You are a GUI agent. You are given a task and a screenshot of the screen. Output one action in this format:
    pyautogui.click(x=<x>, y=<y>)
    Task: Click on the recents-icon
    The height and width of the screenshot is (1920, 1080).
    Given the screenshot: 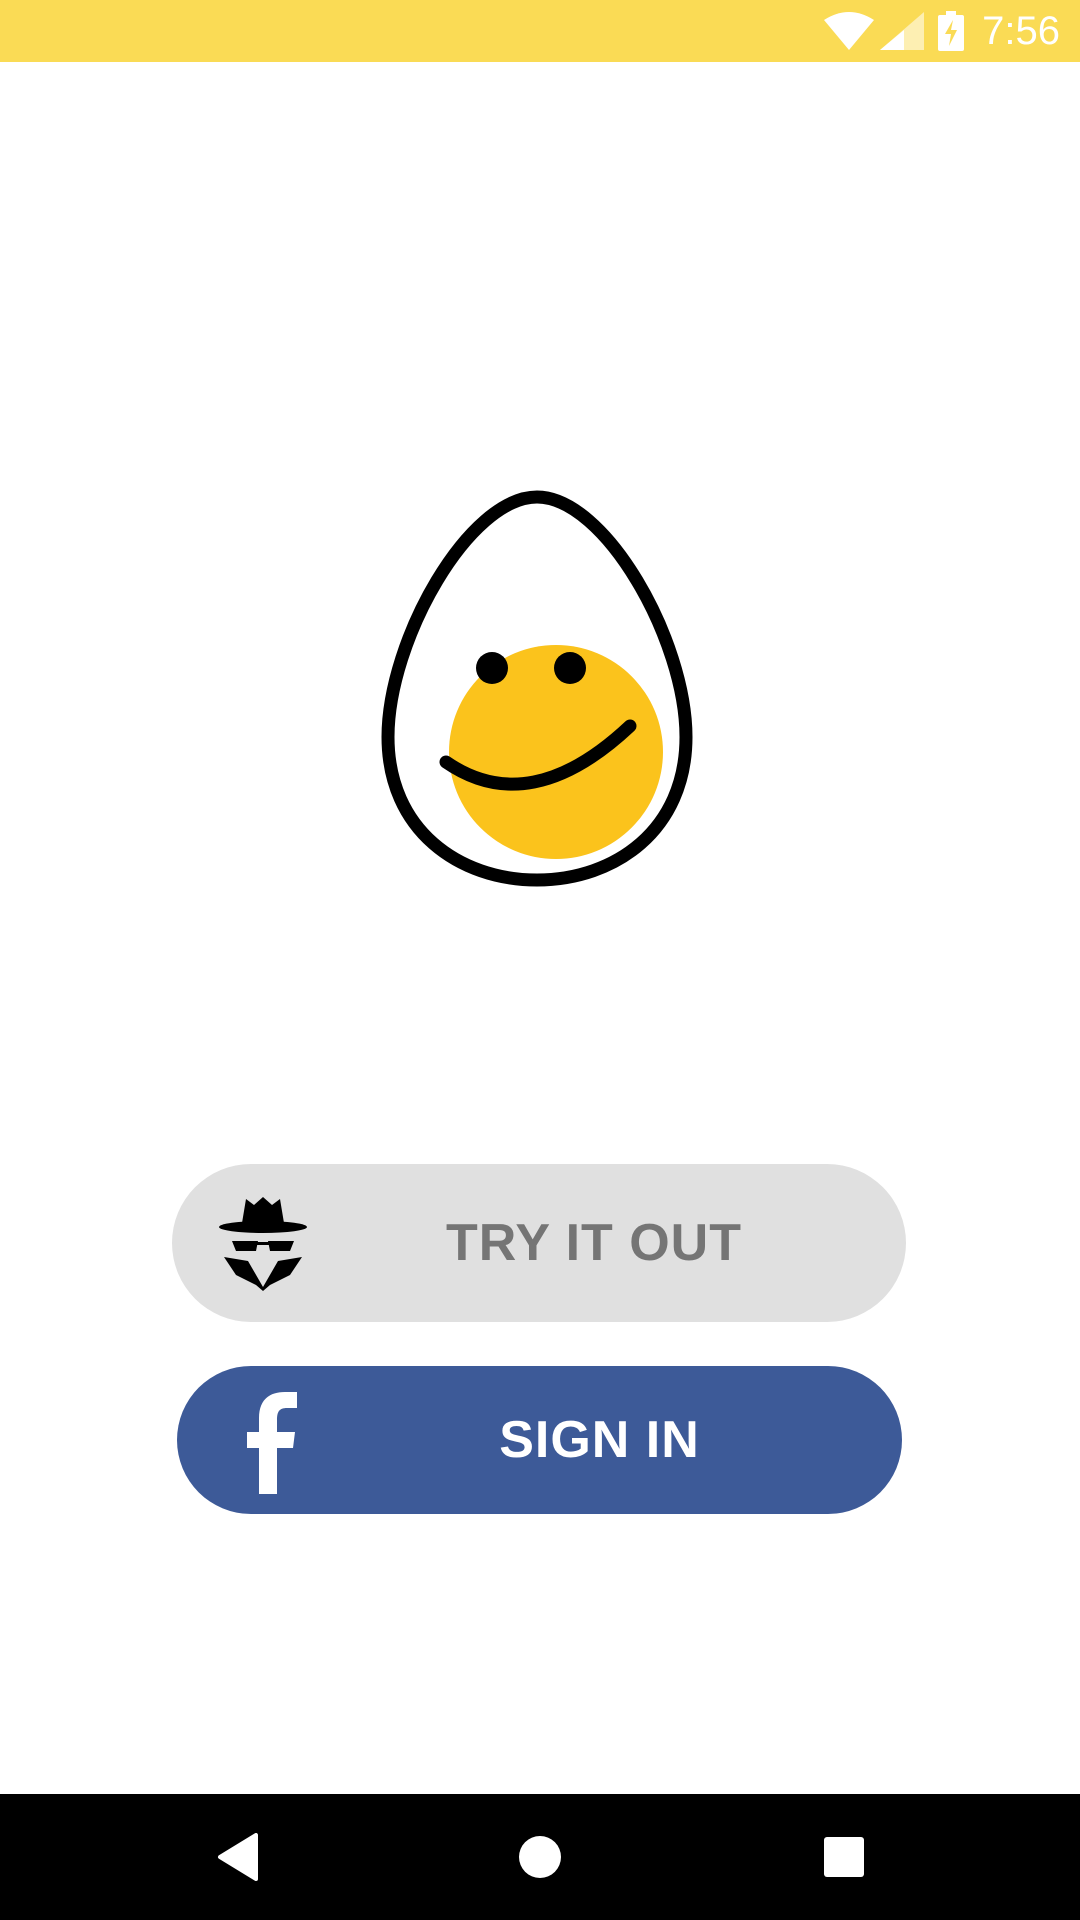 What is the action you would take?
    pyautogui.click(x=844, y=1857)
    